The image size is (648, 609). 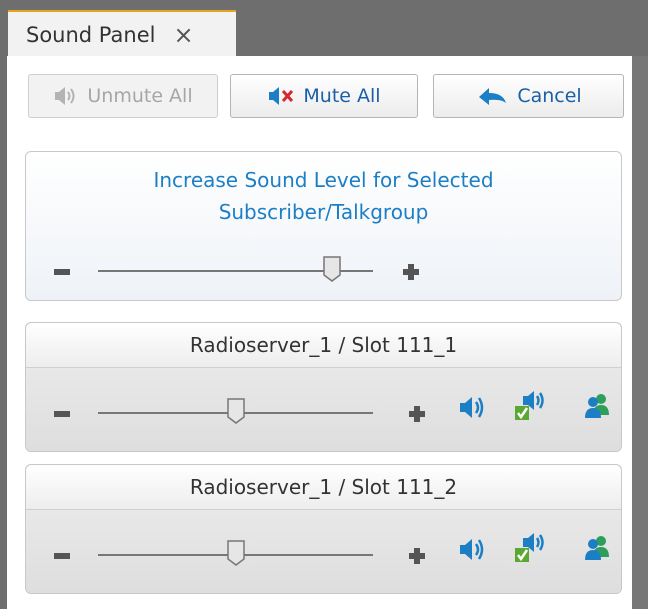 I want to click on selected-volume-row, so click(x=323, y=272).